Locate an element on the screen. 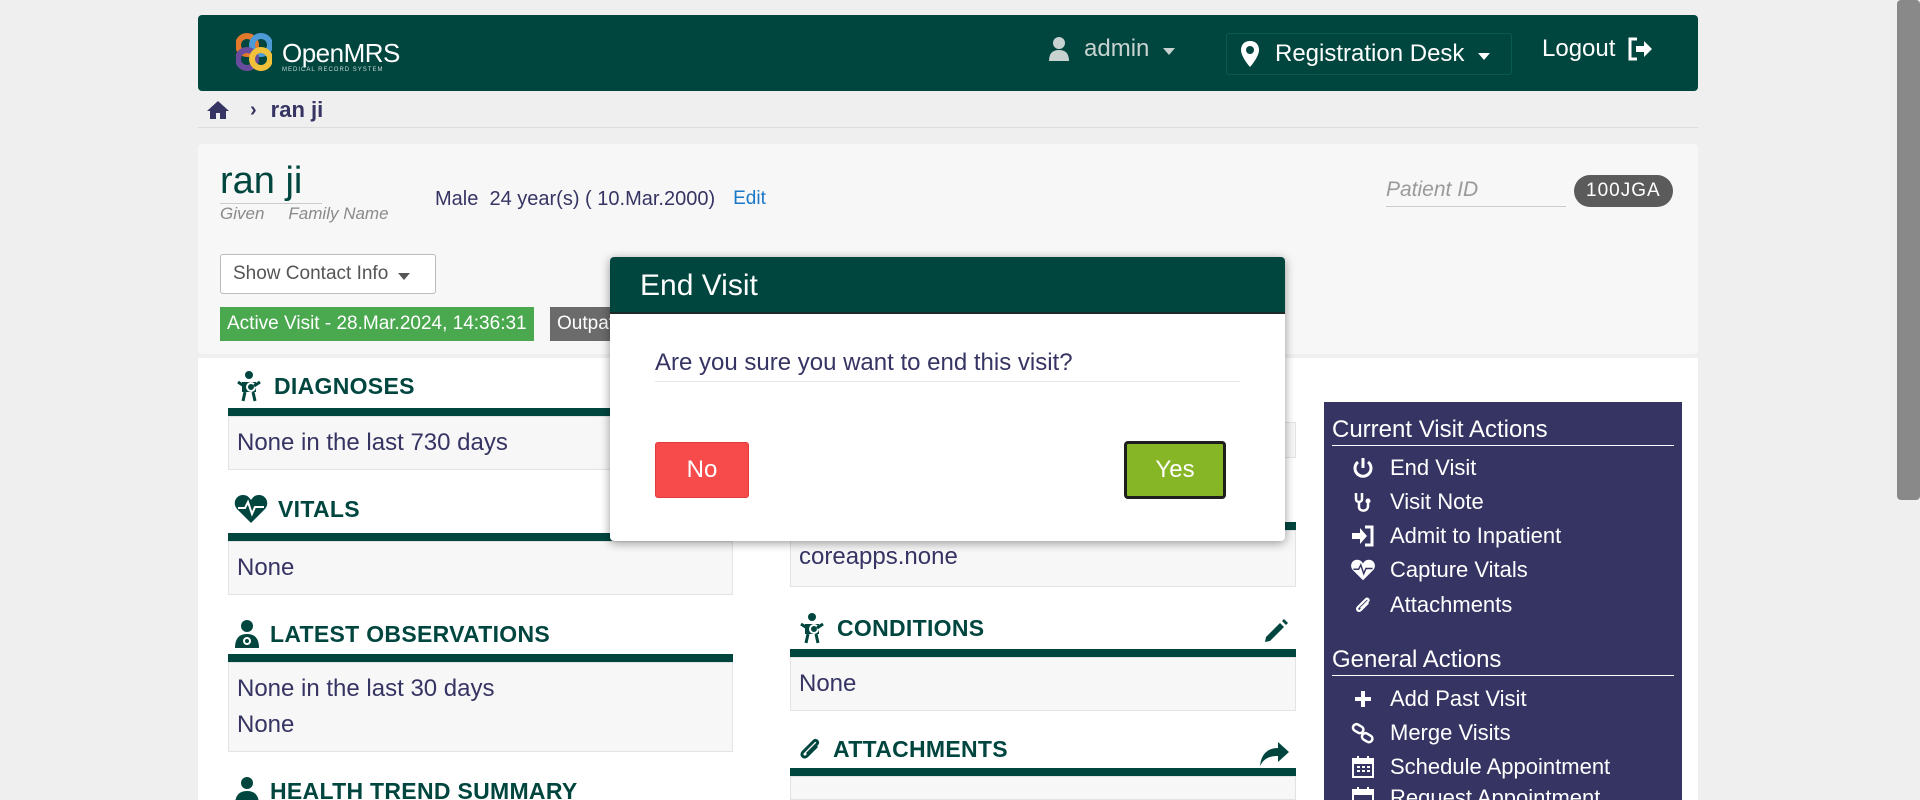 The height and width of the screenshot is (800, 1920). action-label: Request Appointment is located at coordinates (1495, 792).